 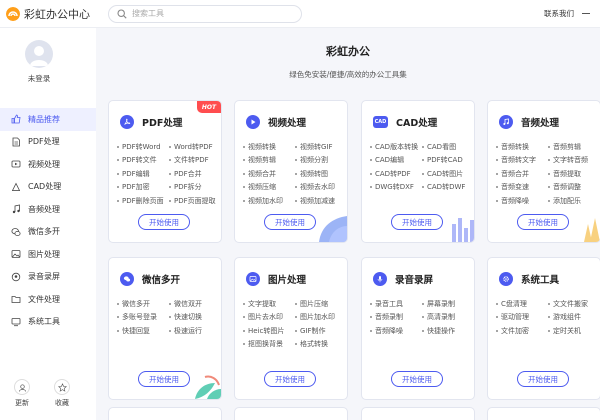 What do you see at coordinates (396, 304) in the screenshot?
I see `feature-item: 录音工具` at bounding box center [396, 304].